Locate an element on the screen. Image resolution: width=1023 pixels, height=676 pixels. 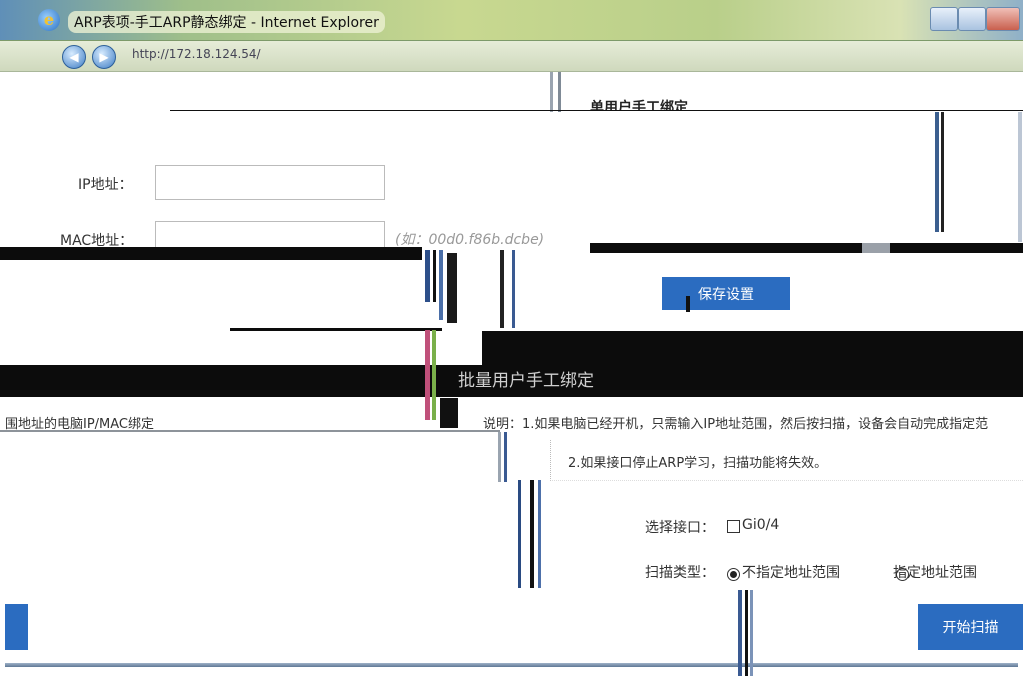
close-button is located at coordinates (1003, 19).